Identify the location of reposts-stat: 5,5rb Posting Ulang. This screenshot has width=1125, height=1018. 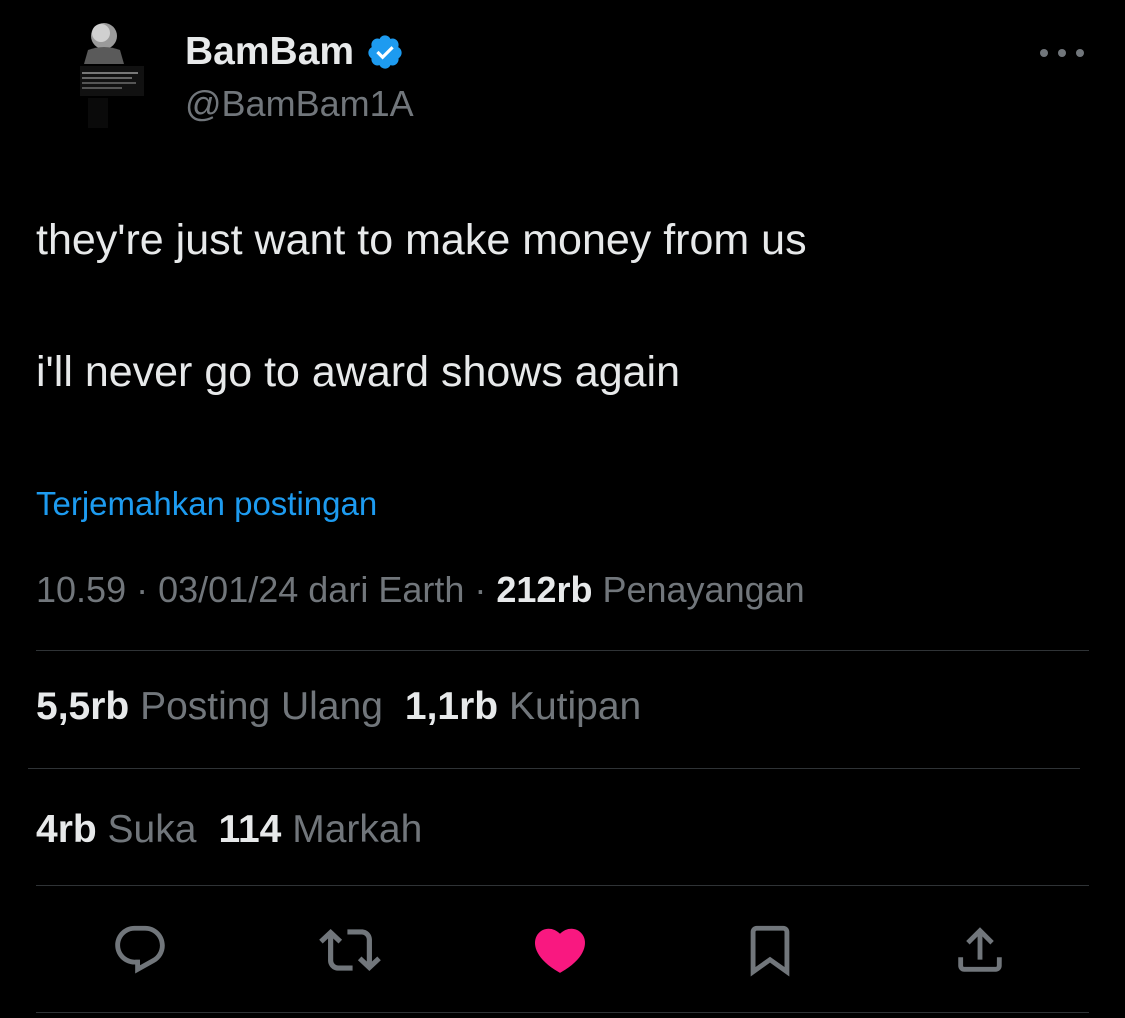
(209, 706).